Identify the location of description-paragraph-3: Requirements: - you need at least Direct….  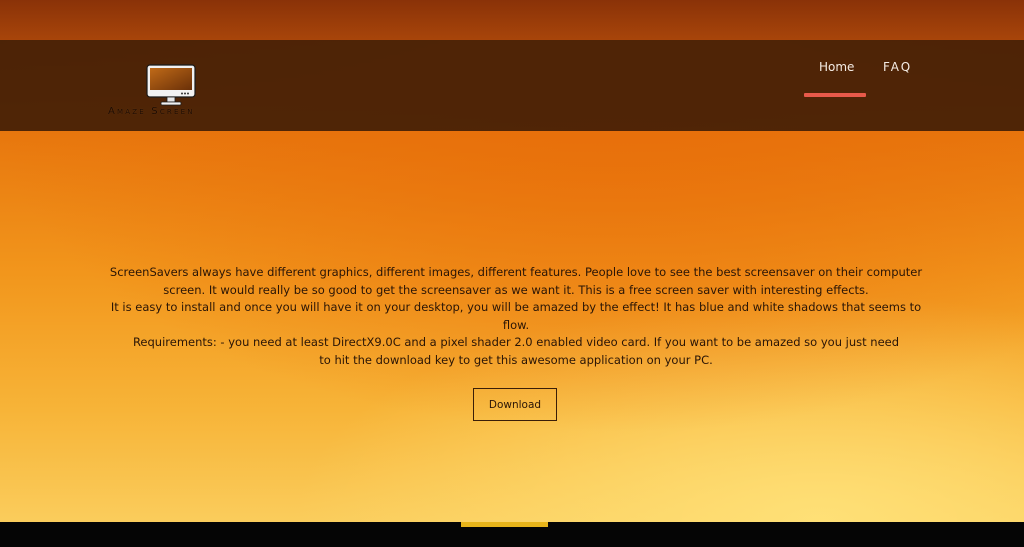
(516, 342).